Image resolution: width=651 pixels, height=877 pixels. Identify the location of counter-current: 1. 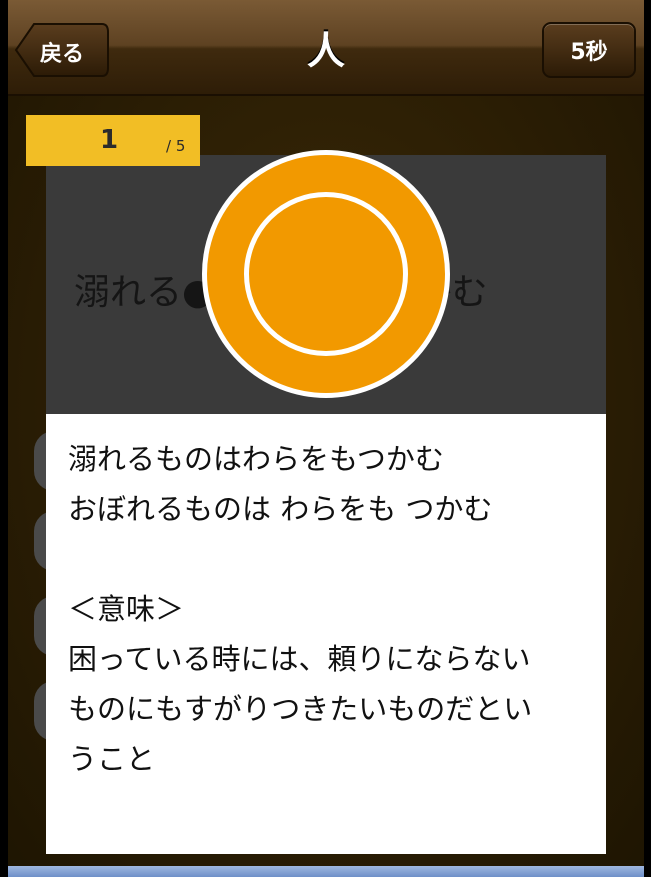
(109, 140).